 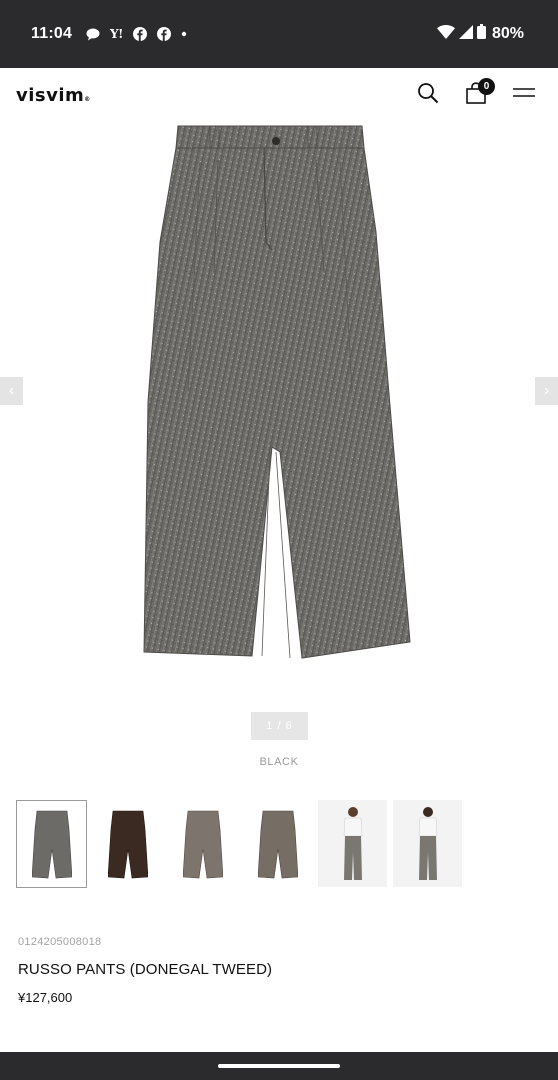 What do you see at coordinates (486, 86) in the screenshot?
I see `cart-count-badge: 0` at bounding box center [486, 86].